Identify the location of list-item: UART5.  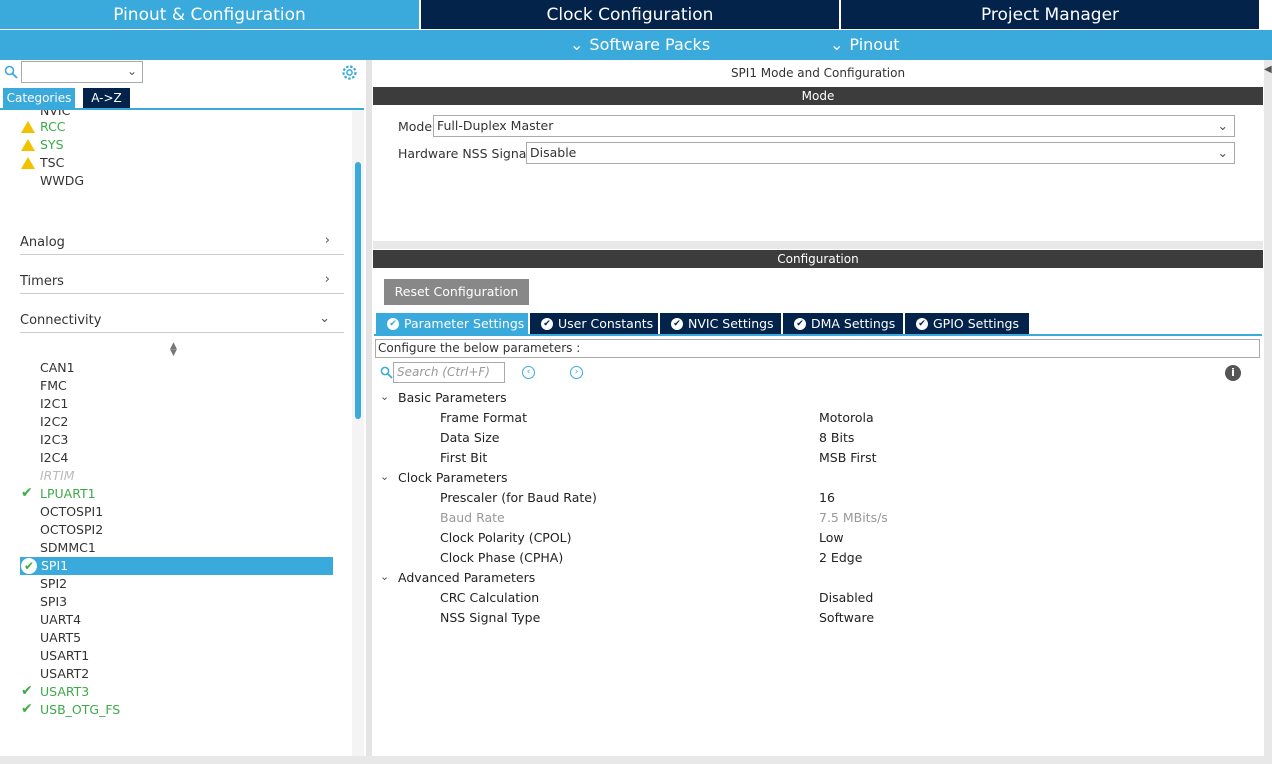
(60, 638).